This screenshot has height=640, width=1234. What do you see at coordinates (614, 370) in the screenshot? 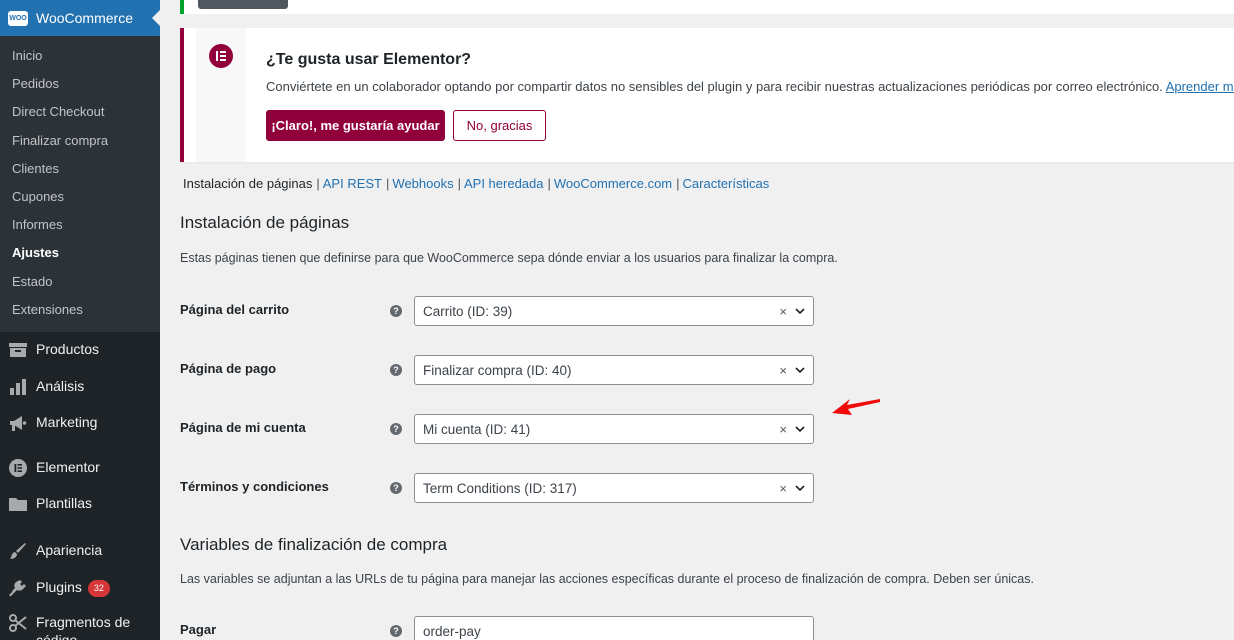
I see `checkout-page-select: Finalizar compra (ID: 40) ×` at bounding box center [614, 370].